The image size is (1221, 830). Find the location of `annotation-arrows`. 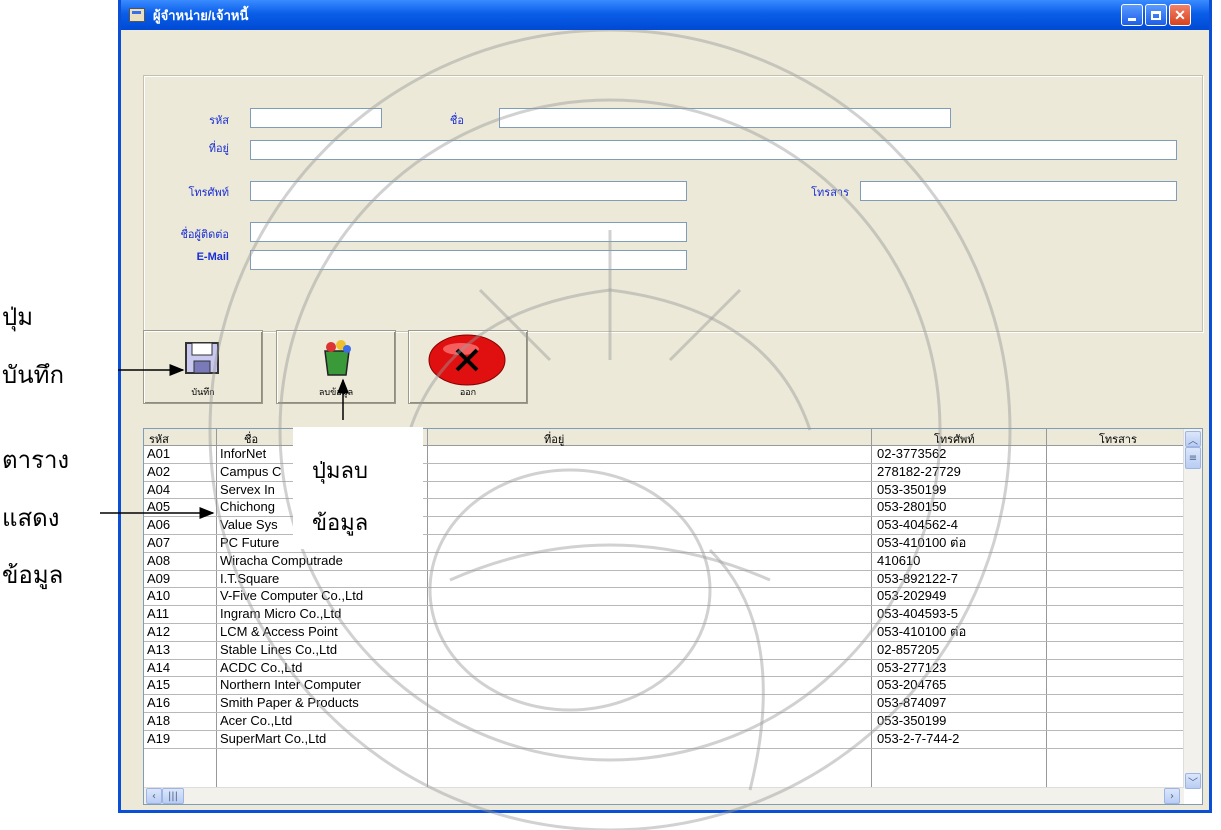

annotation-arrows is located at coordinates (224, 441).